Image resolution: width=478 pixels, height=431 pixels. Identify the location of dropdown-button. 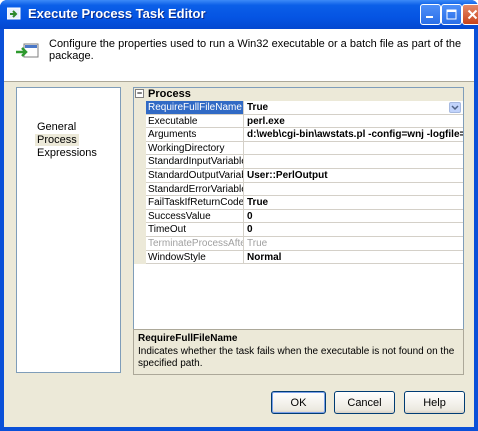
(455, 107).